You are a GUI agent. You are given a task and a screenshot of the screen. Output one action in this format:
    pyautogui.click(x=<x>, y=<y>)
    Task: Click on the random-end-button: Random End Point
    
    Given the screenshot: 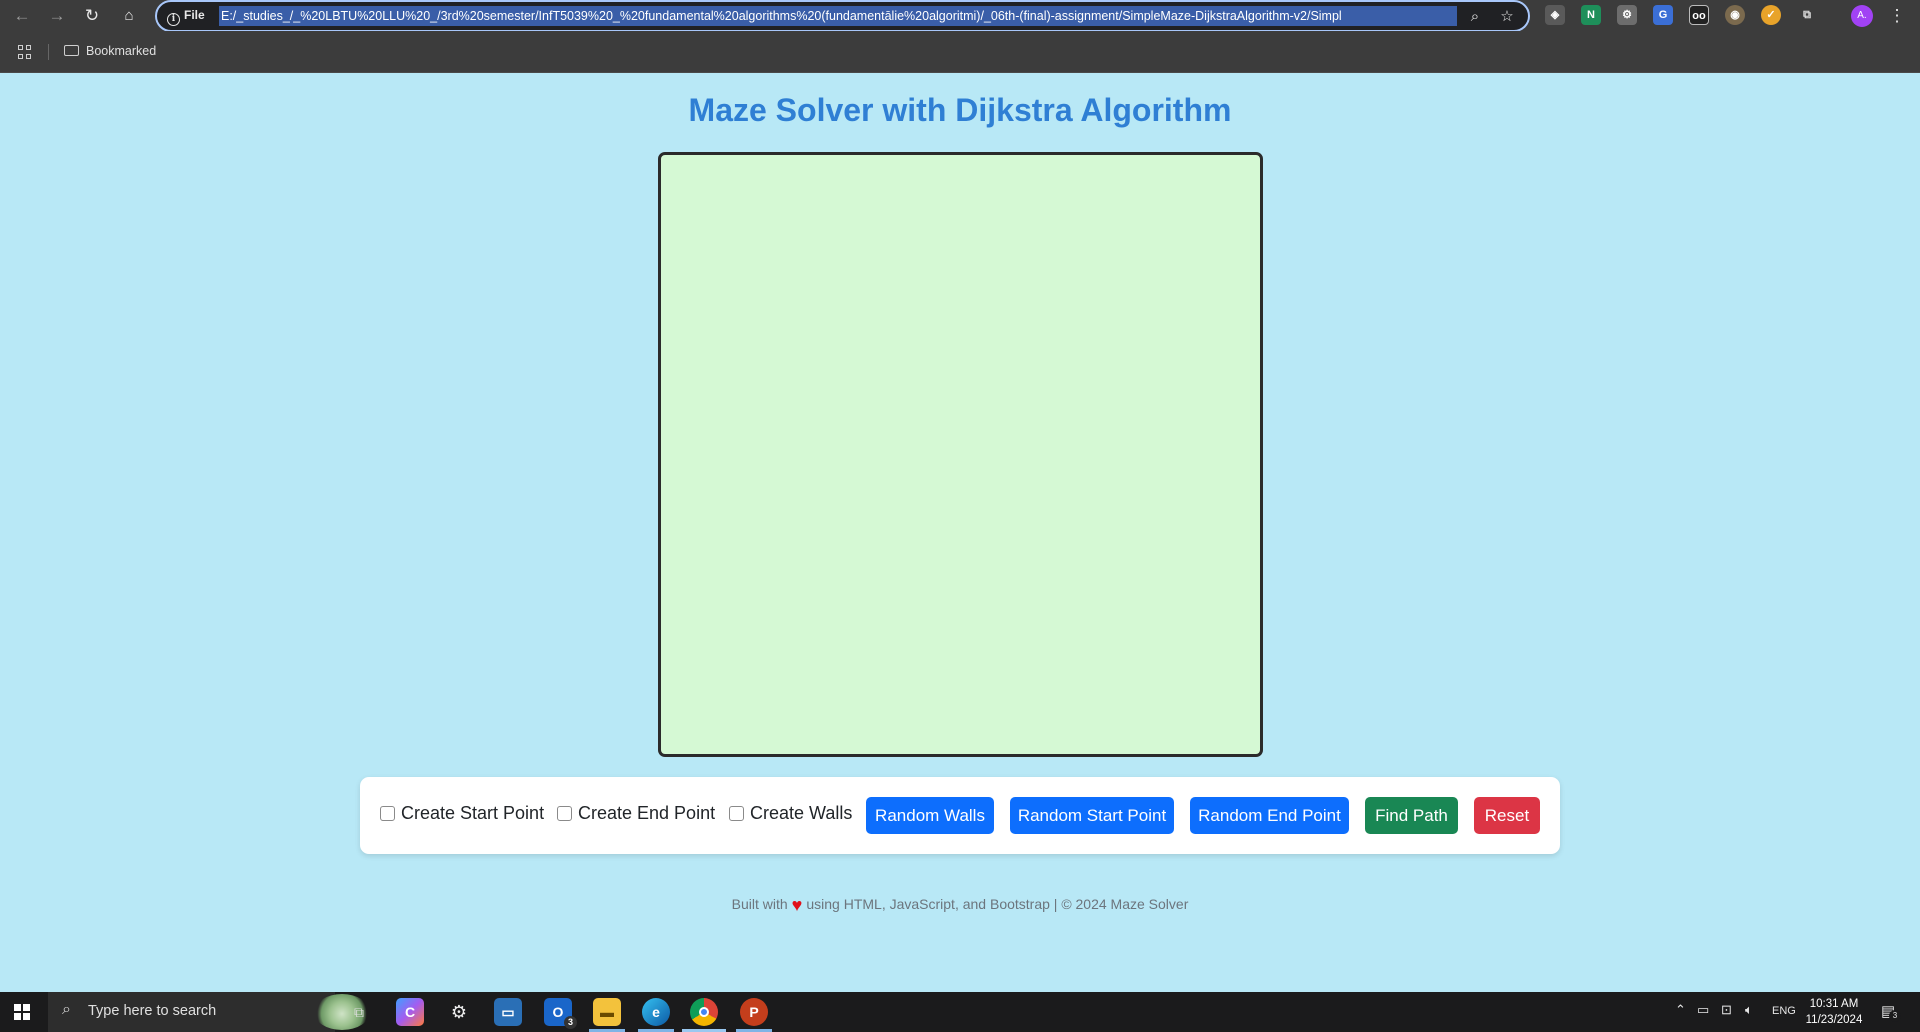 What is the action you would take?
    pyautogui.click(x=1269, y=815)
    